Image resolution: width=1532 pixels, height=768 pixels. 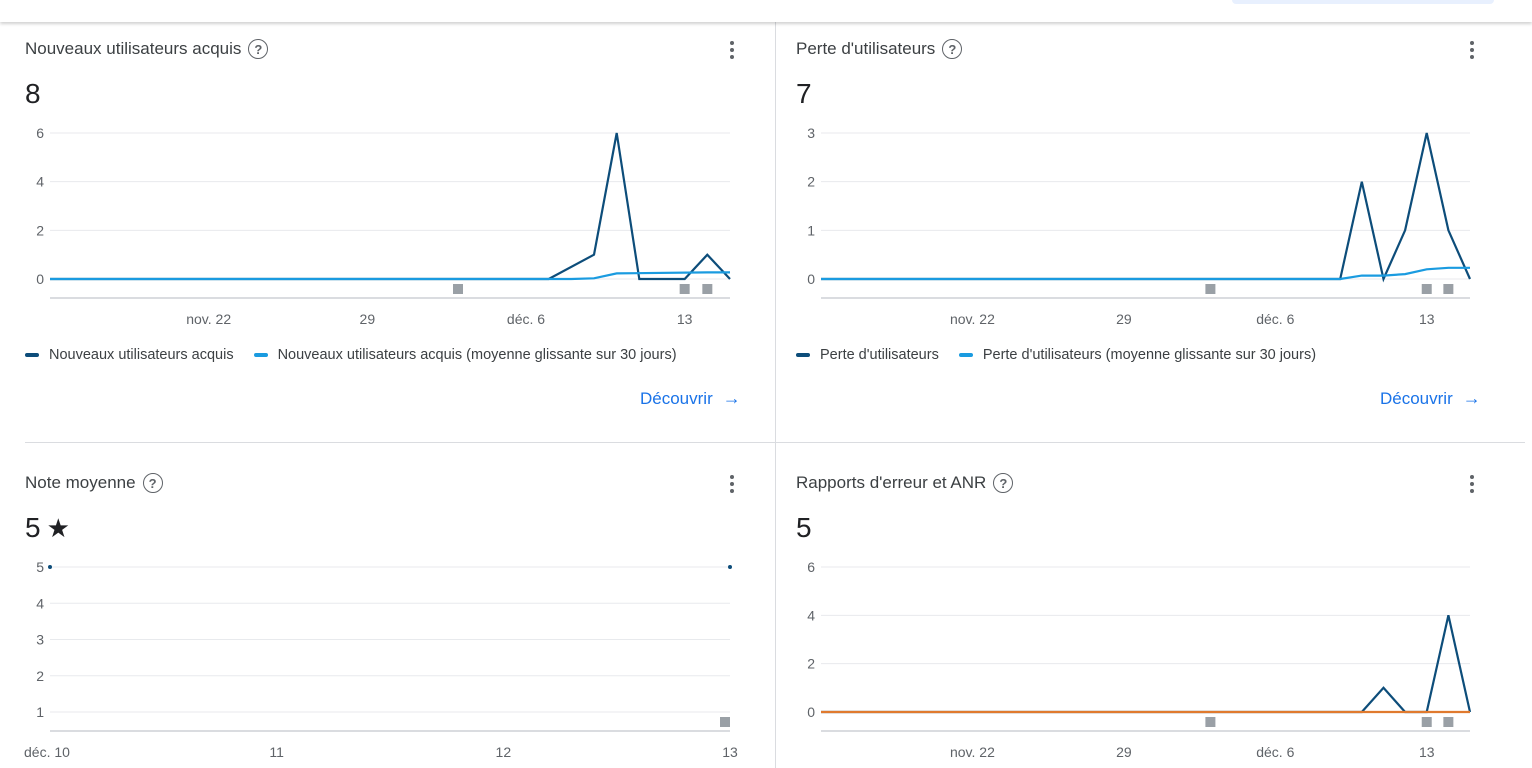 What do you see at coordinates (1139, 659) in the screenshot?
I see `chart-crash-reports: 0 2 4 6 nov. 22 29 déc. 6 13` at bounding box center [1139, 659].